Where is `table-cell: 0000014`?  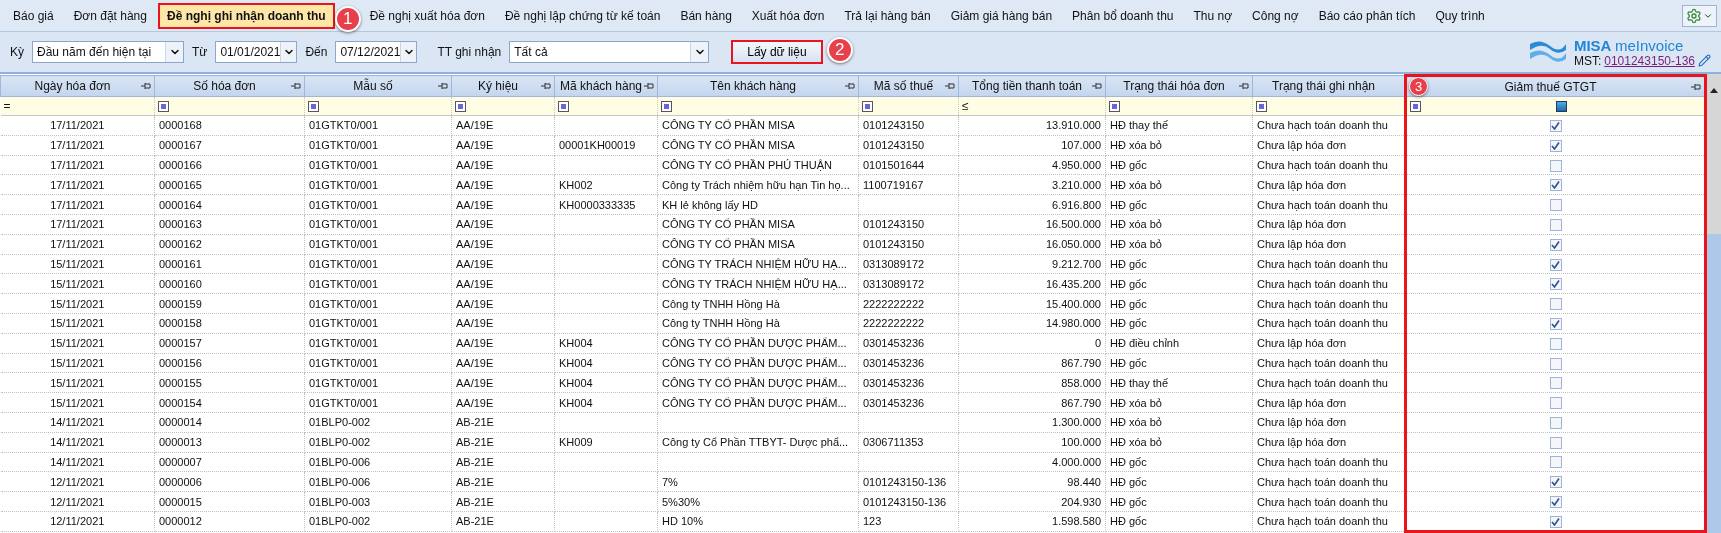
table-cell: 0000014 is located at coordinates (180, 422).